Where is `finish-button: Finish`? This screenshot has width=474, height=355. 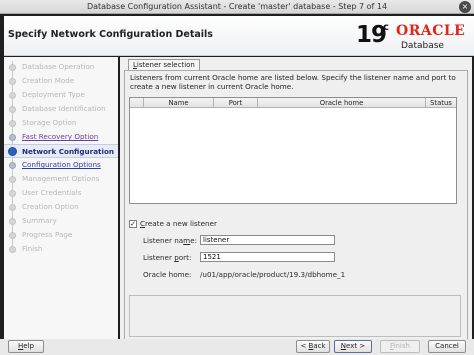 finish-button: Finish is located at coordinates (400, 346).